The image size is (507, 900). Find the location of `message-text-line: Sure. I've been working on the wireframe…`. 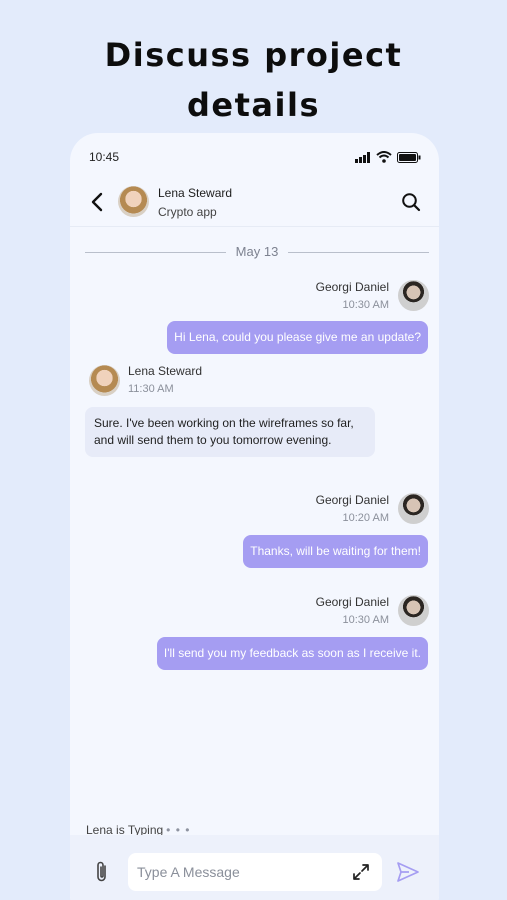

message-text-line: Sure. I've been working on the wireframe… is located at coordinates (224, 423).